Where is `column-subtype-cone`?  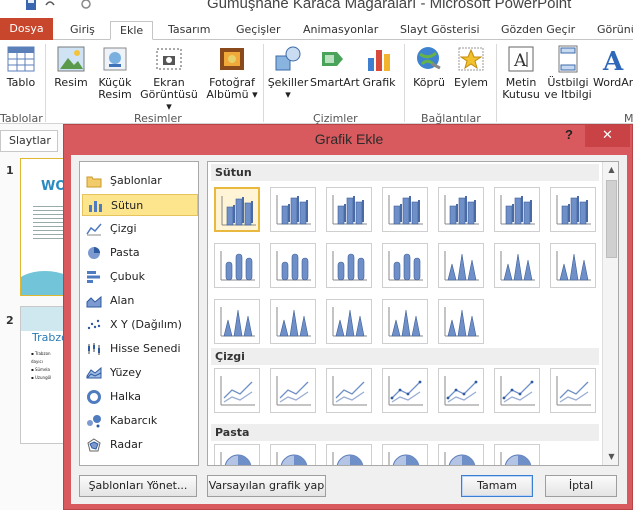
column-subtype-cone is located at coordinates (461, 265).